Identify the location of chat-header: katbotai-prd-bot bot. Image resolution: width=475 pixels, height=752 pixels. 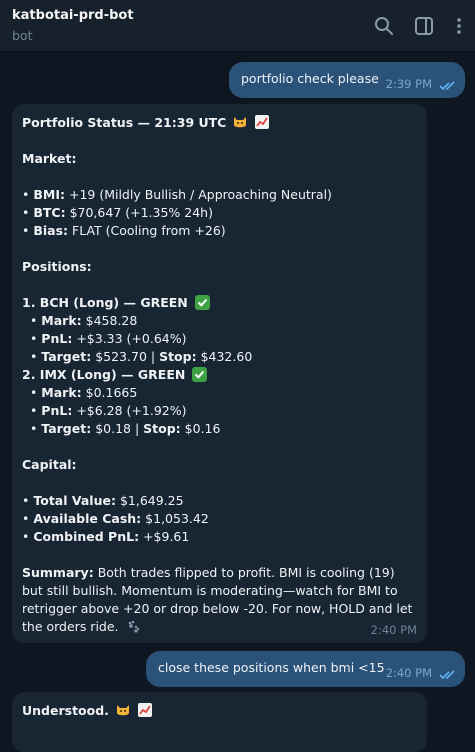
(237, 26).